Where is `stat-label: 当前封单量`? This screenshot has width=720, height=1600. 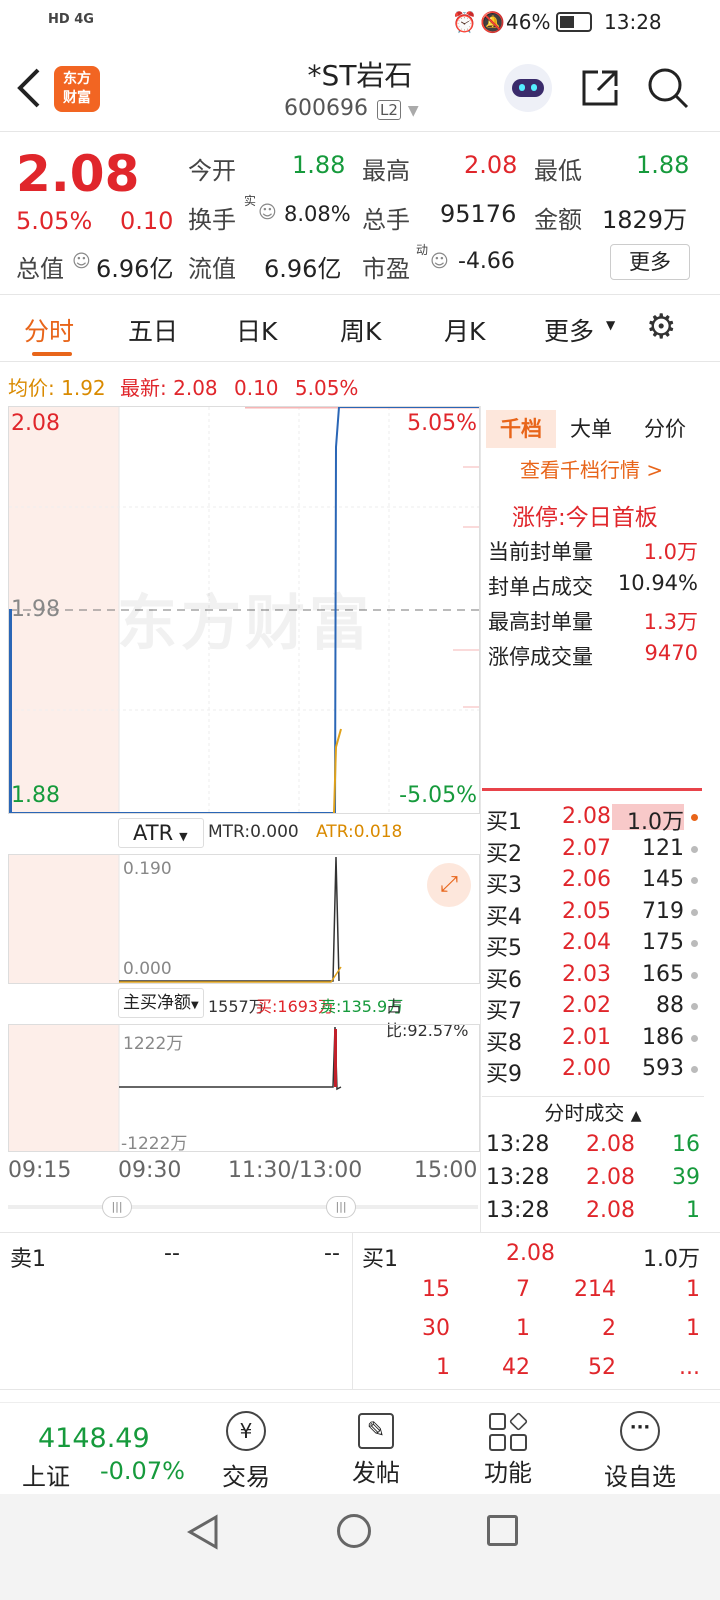
stat-label: 当前封单量 is located at coordinates (540, 552).